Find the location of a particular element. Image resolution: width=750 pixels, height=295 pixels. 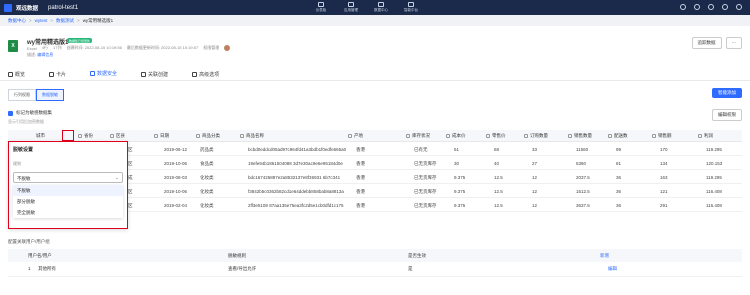

column-header: 销售数量 is located at coordinates (580, 136).